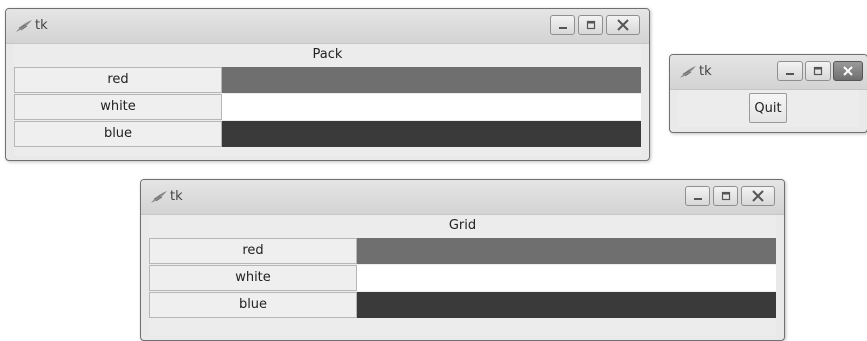 This screenshot has width=867, height=341. What do you see at coordinates (462, 197) in the screenshot?
I see `grid-window-titlebar: tk` at bounding box center [462, 197].